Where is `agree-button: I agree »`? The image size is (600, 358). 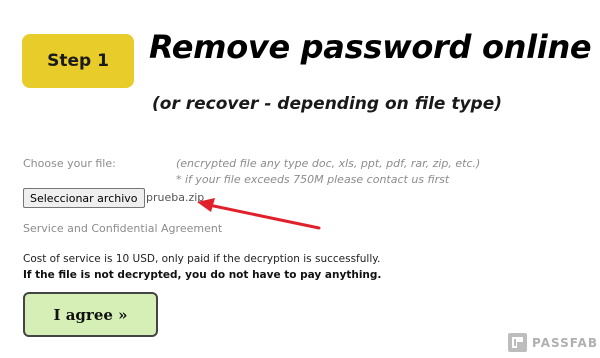 agree-button: I agree » is located at coordinates (90, 314).